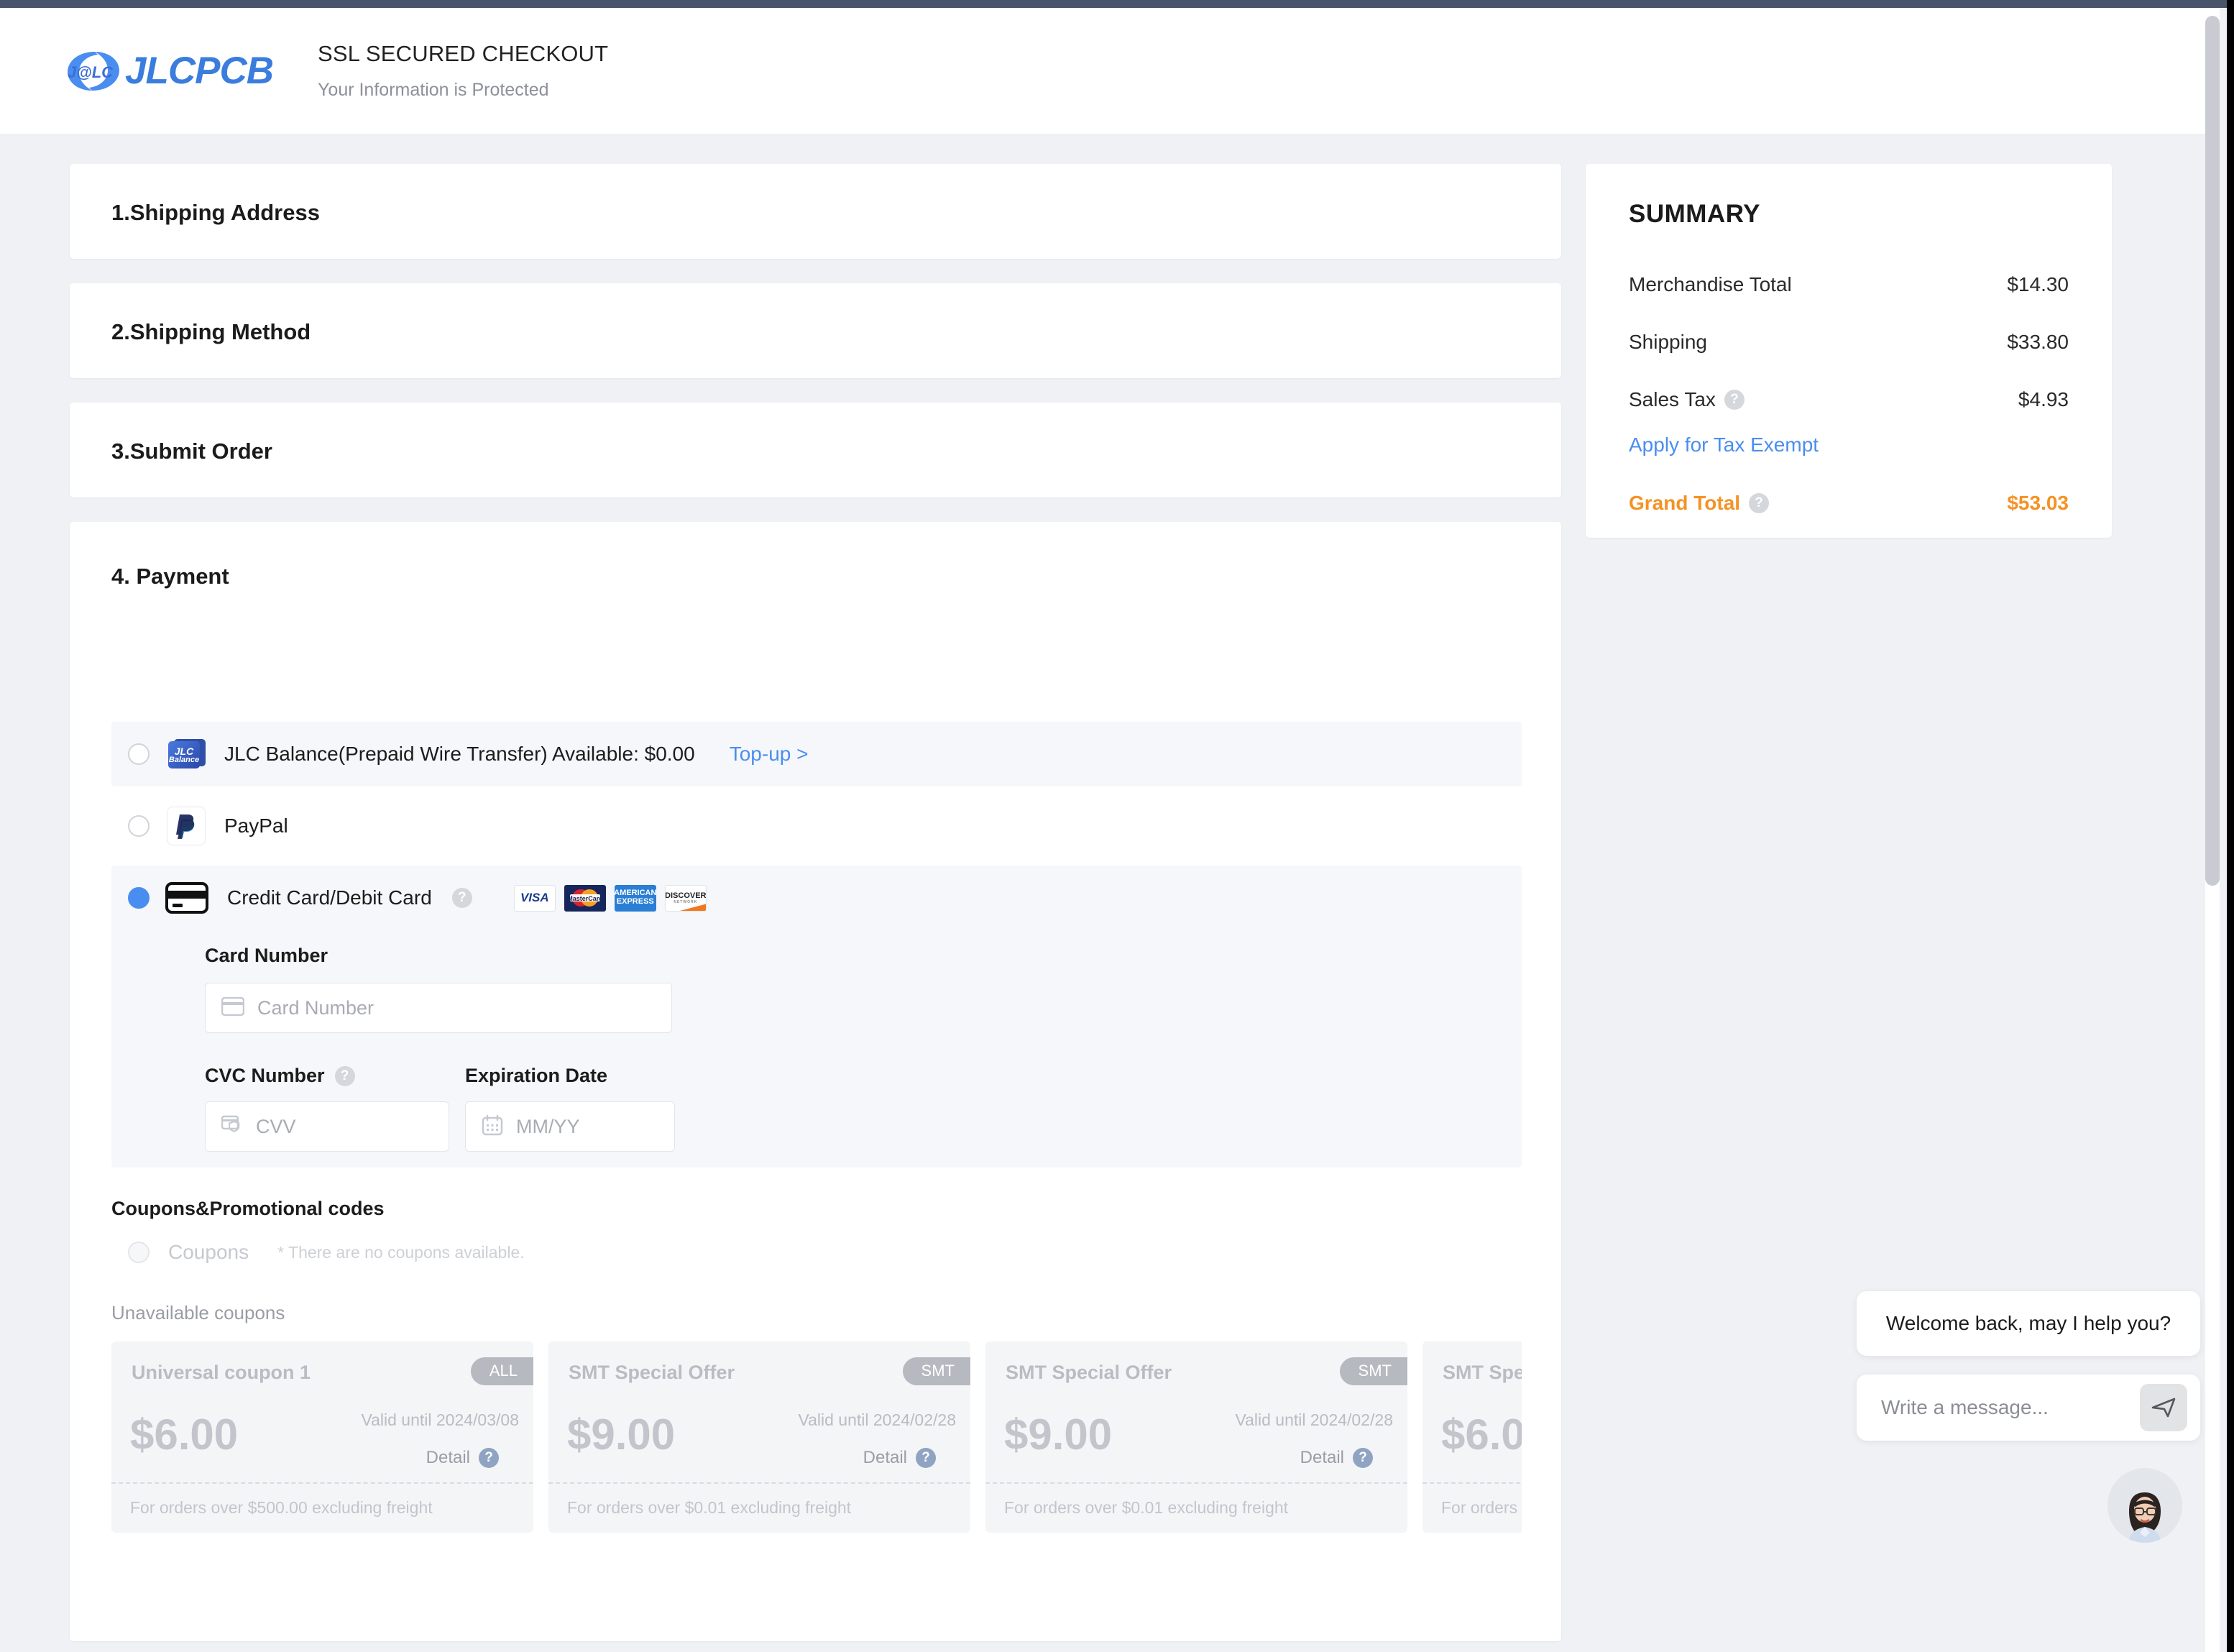  What do you see at coordinates (2163, 1407) in the screenshot?
I see `chat-send-icon` at bounding box center [2163, 1407].